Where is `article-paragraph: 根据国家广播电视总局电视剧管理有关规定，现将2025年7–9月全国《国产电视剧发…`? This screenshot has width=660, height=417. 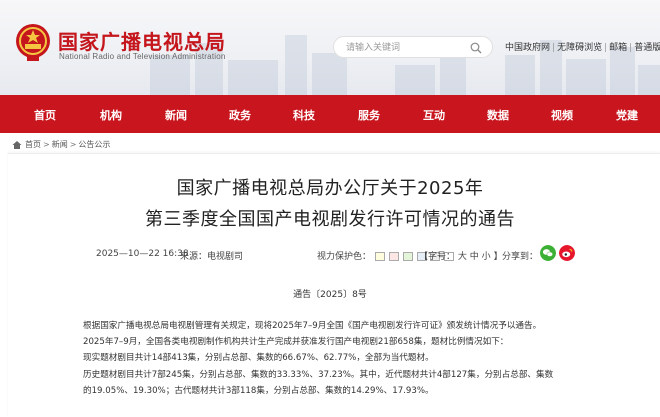 article-paragraph: 根据国家广播电视总局电视剧管理有关规定，现将2025年7–9月全国《国产电视剧发… is located at coordinates (312, 326).